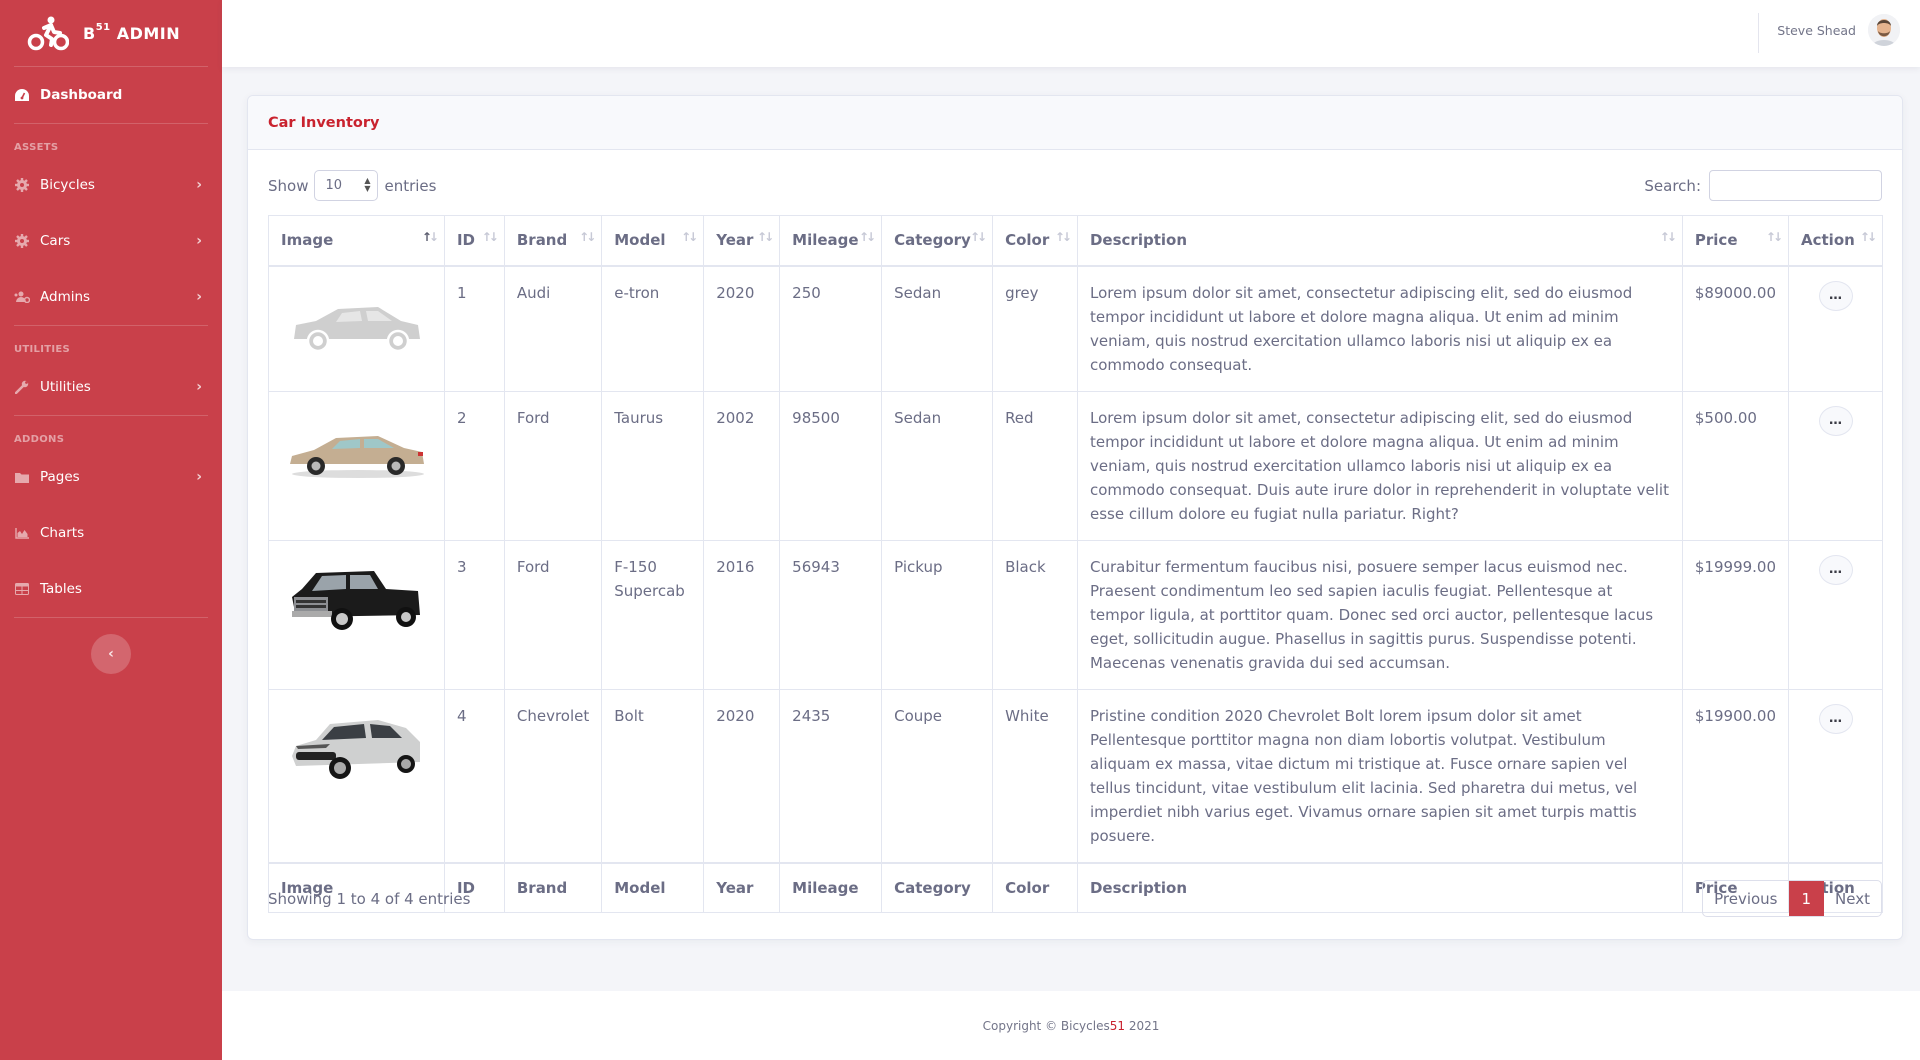 The width and height of the screenshot is (1920, 1060). I want to click on search-input, so click(1795, 185).